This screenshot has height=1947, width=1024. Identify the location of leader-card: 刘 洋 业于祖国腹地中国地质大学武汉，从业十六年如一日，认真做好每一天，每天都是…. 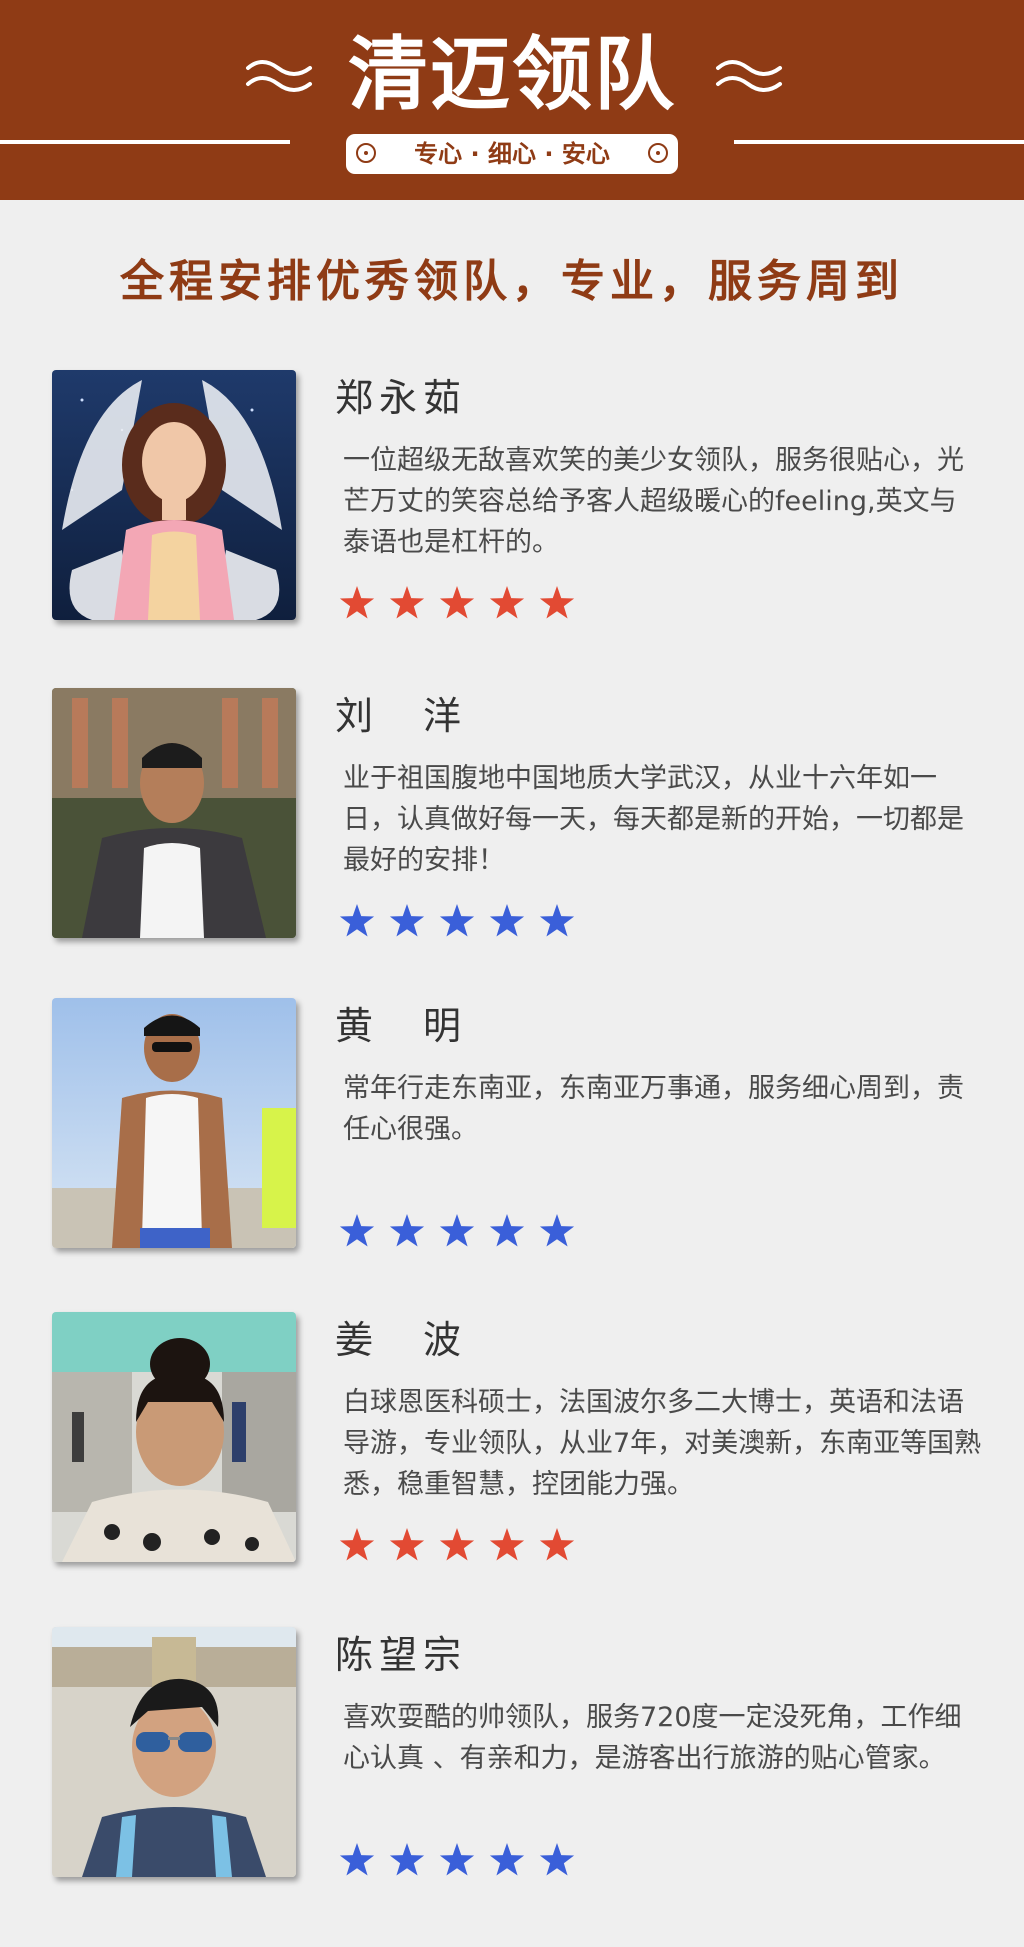
(512, 818).